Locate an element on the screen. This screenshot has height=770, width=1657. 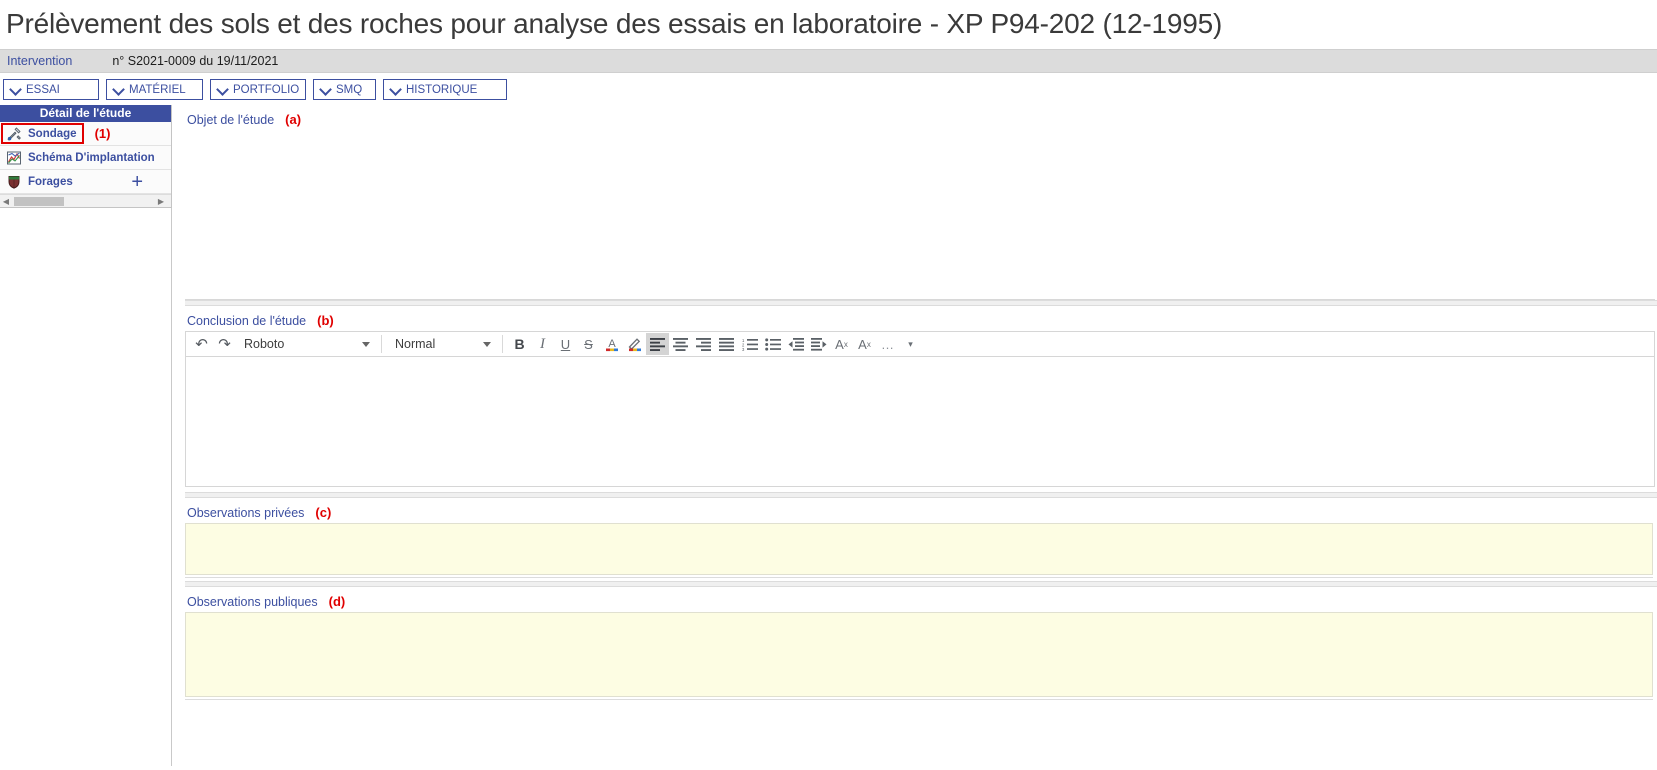
align-left-button is located at coordinates (657, 344).